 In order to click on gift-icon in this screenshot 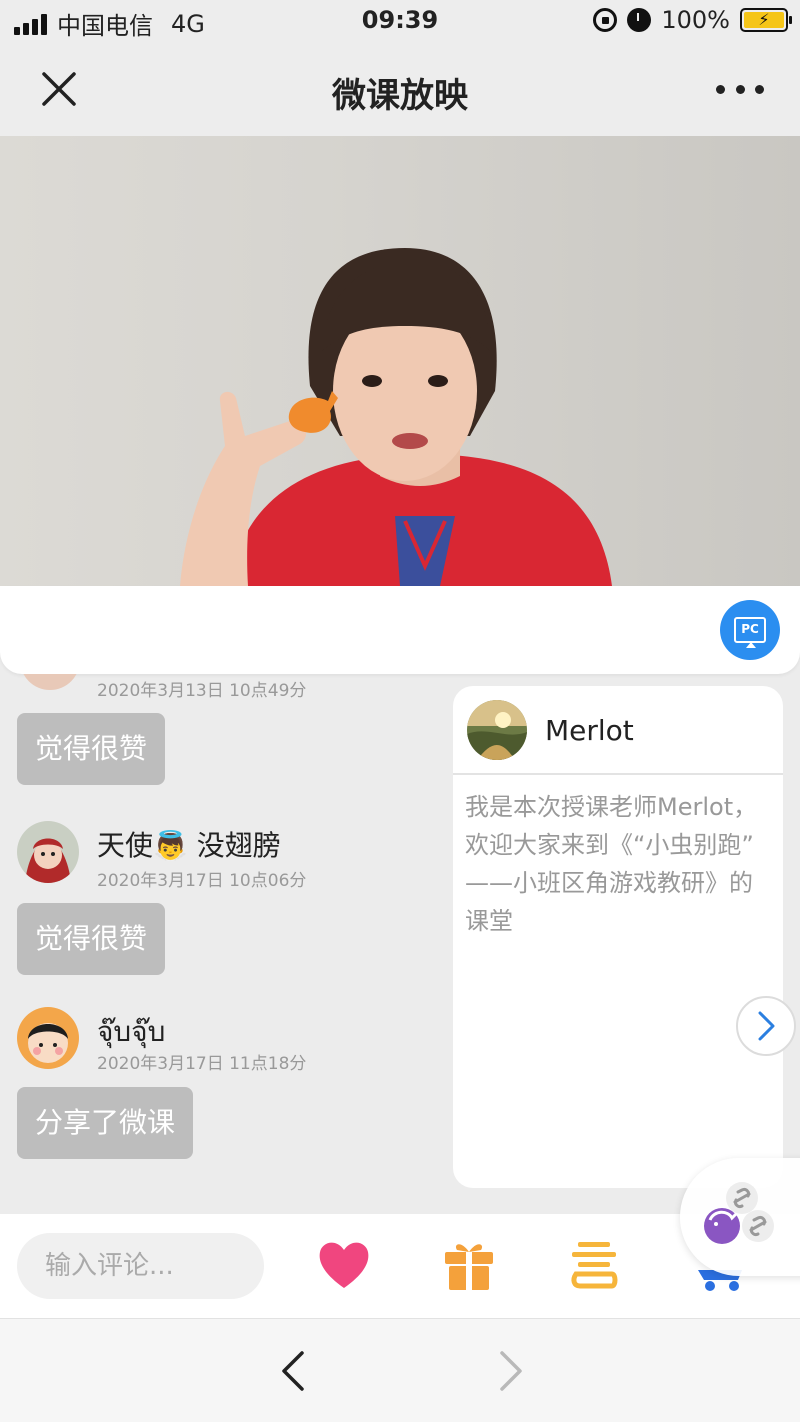, I will do `click(469, 1267)`.